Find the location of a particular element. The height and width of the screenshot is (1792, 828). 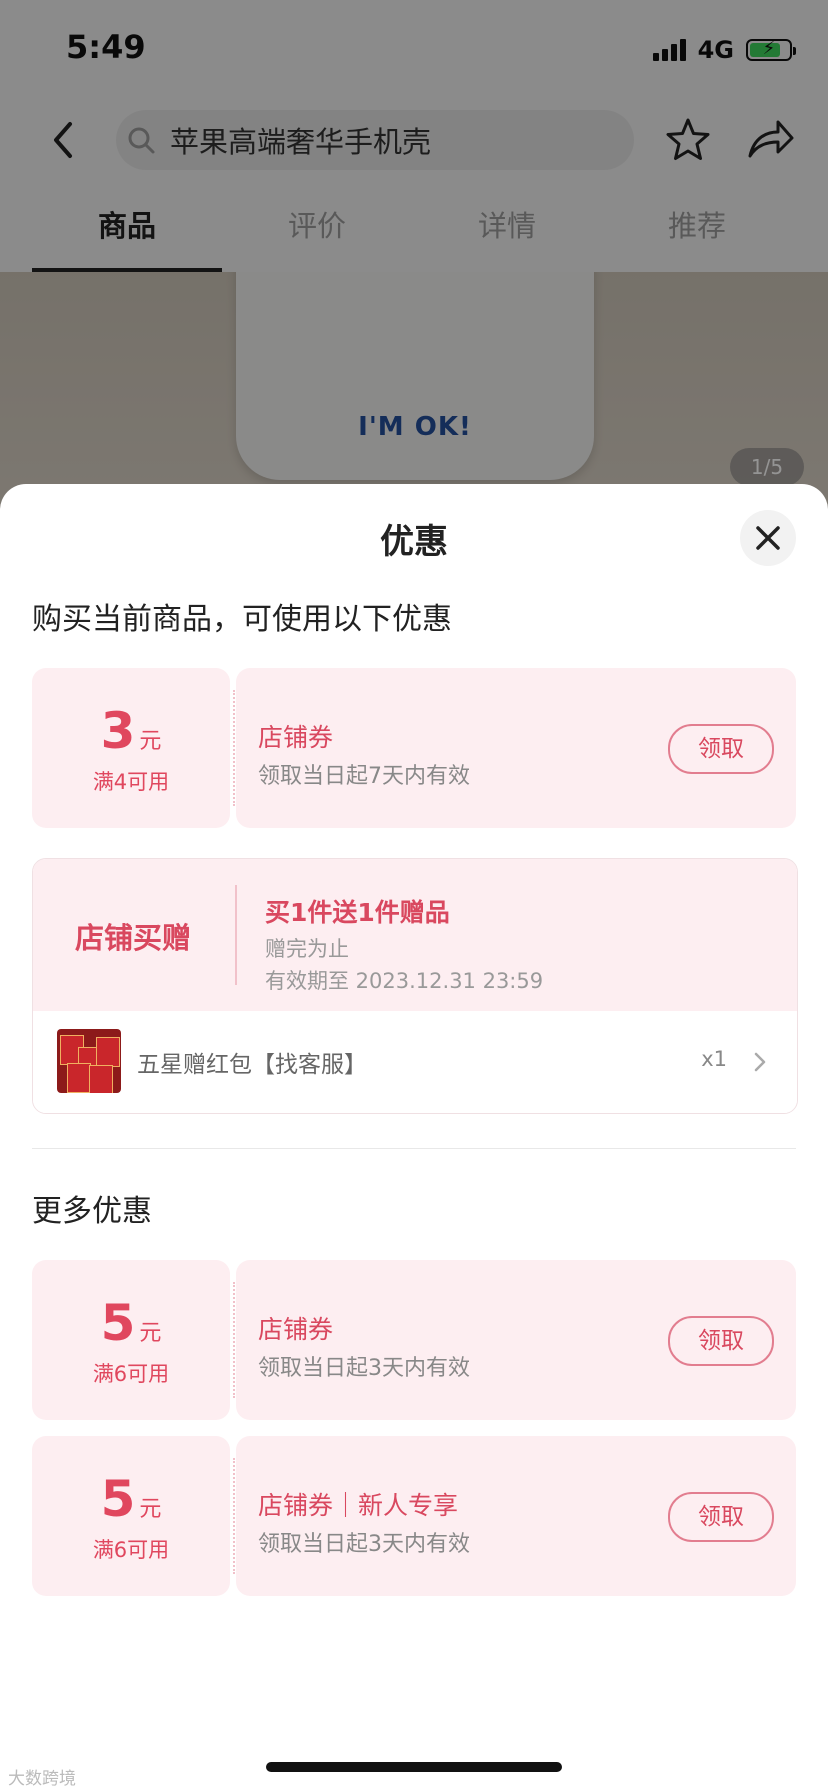

coupon-amount: 3 is located at coordinates (118, 731).